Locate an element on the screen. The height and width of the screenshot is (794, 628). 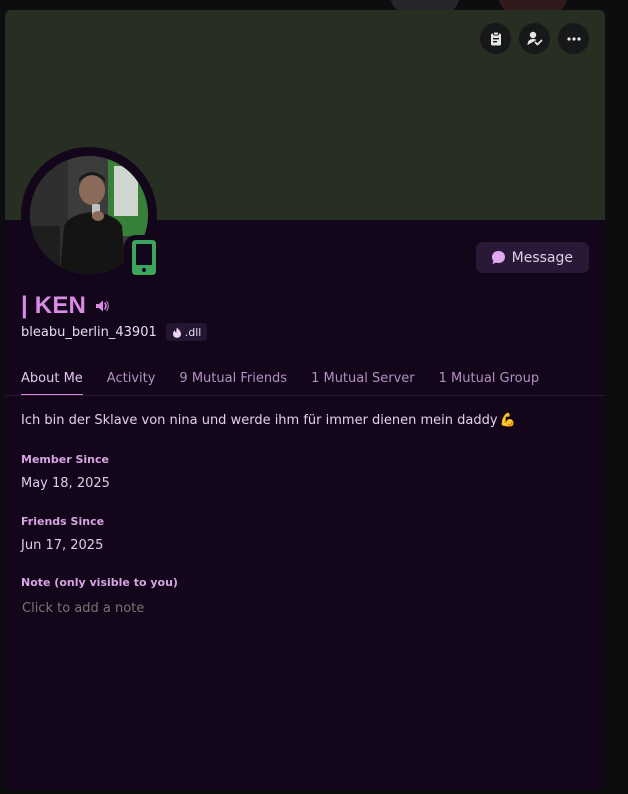
speaker-icon is located at coordinates (102, 306).